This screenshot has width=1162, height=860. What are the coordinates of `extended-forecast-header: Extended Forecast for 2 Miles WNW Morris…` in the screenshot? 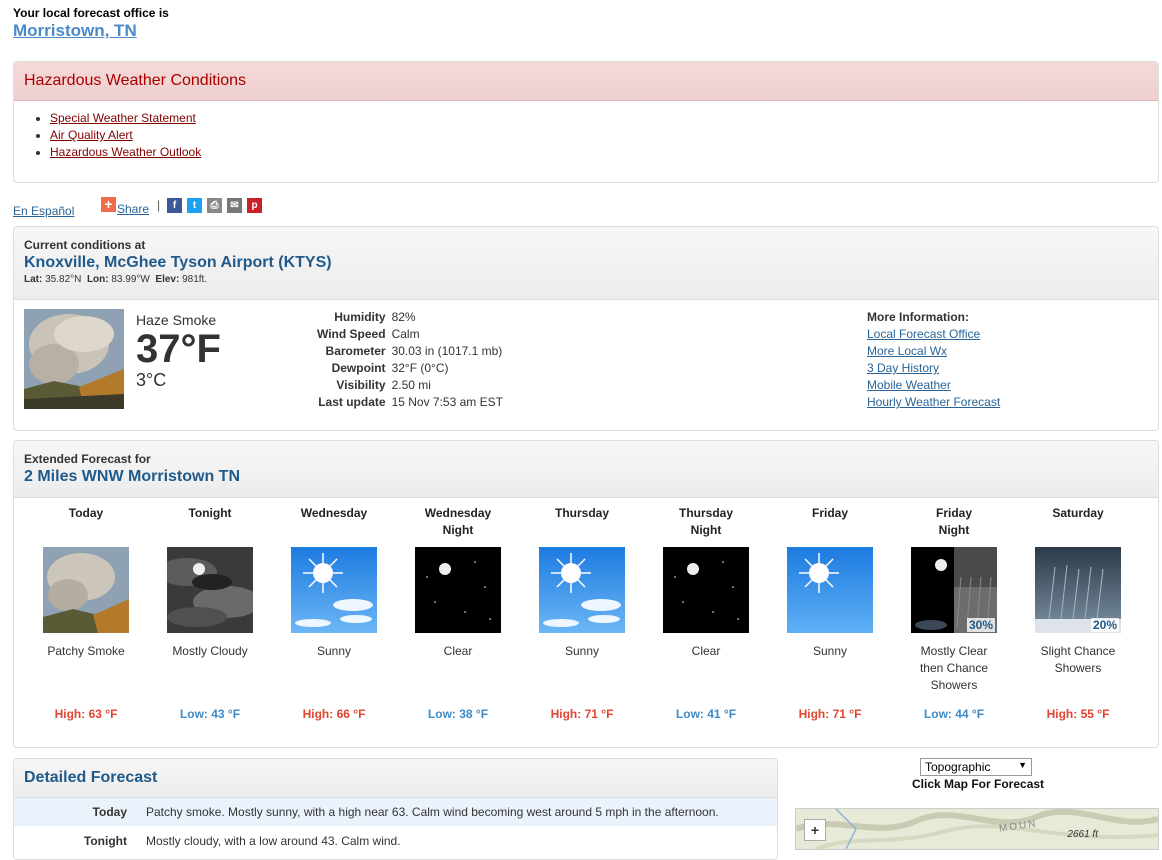 It's located at (586, 469).